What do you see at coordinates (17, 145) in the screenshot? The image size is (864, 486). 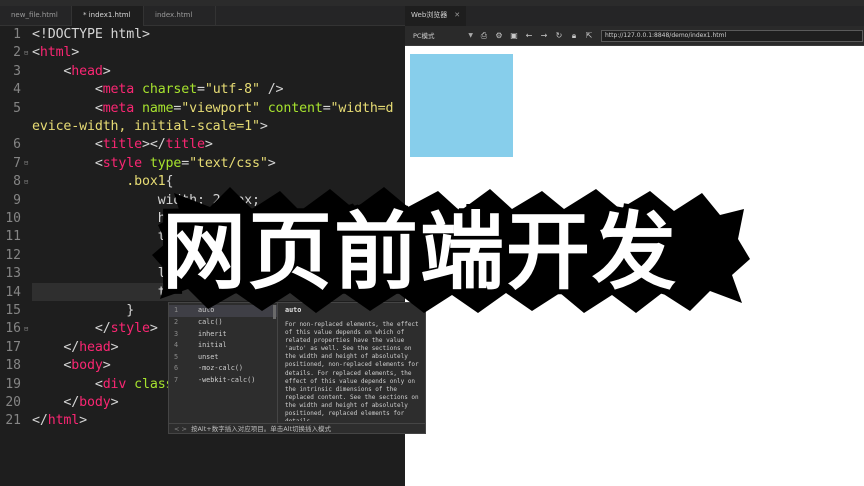 I see `line-number: 6` at bounding box center [17, 145].